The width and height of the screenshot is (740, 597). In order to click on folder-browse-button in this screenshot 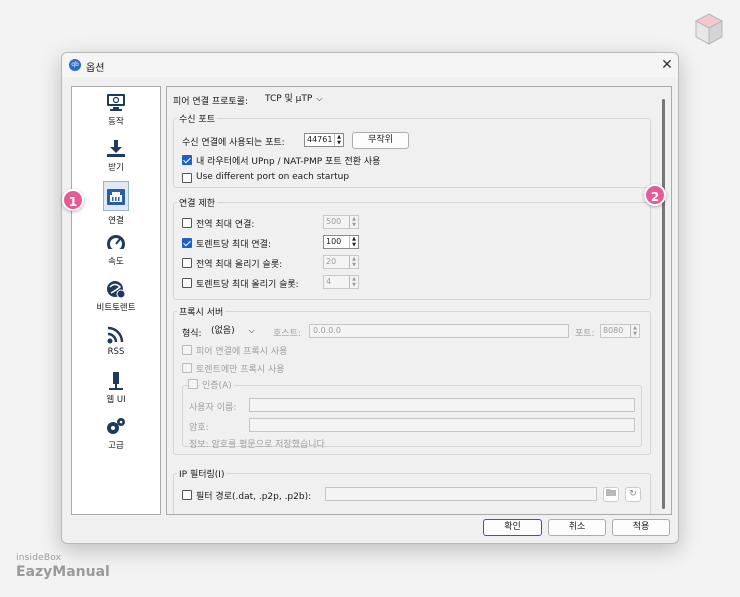, I will do `click(611, 494)`.